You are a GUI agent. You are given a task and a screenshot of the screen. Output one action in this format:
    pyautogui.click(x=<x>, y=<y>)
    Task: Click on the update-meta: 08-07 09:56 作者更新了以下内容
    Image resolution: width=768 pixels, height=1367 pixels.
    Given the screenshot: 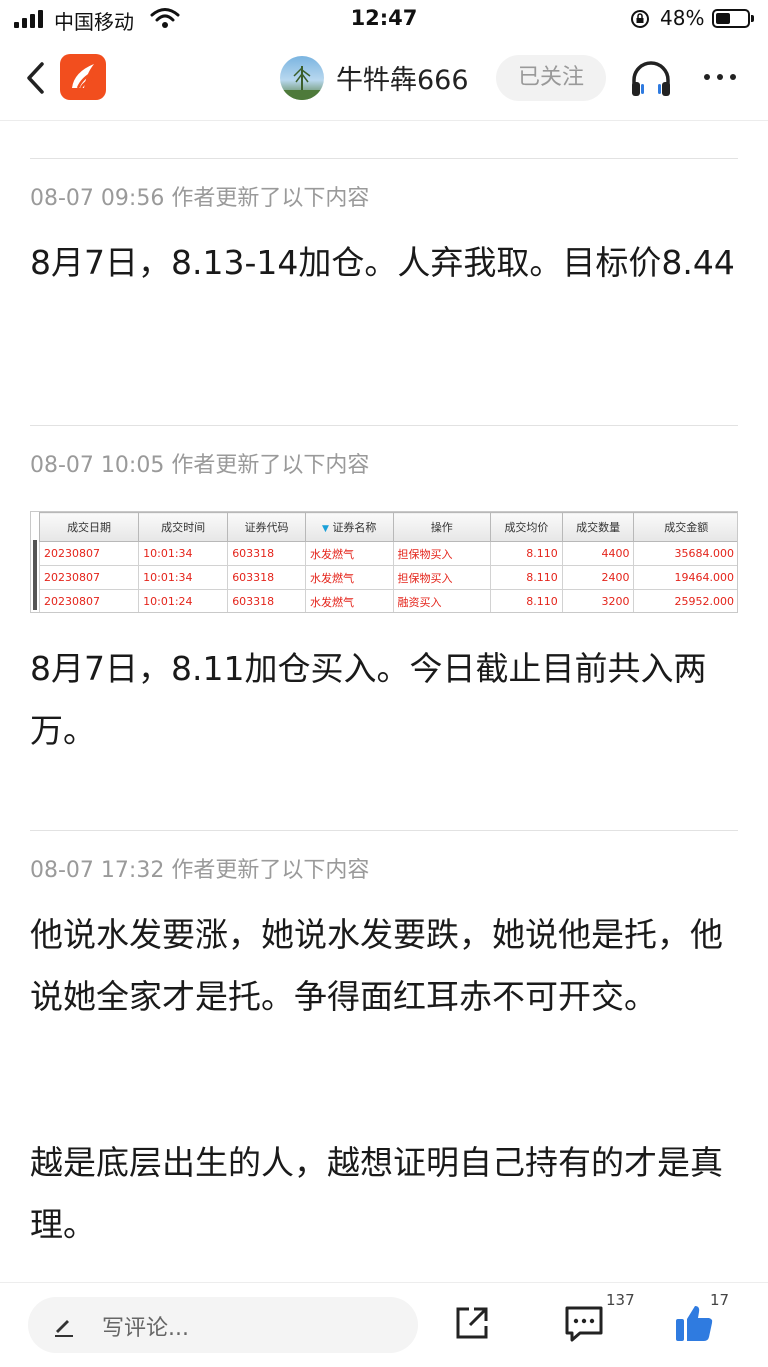 What is the action you would take?
    pyautogui.click(x=200, y=198)
    